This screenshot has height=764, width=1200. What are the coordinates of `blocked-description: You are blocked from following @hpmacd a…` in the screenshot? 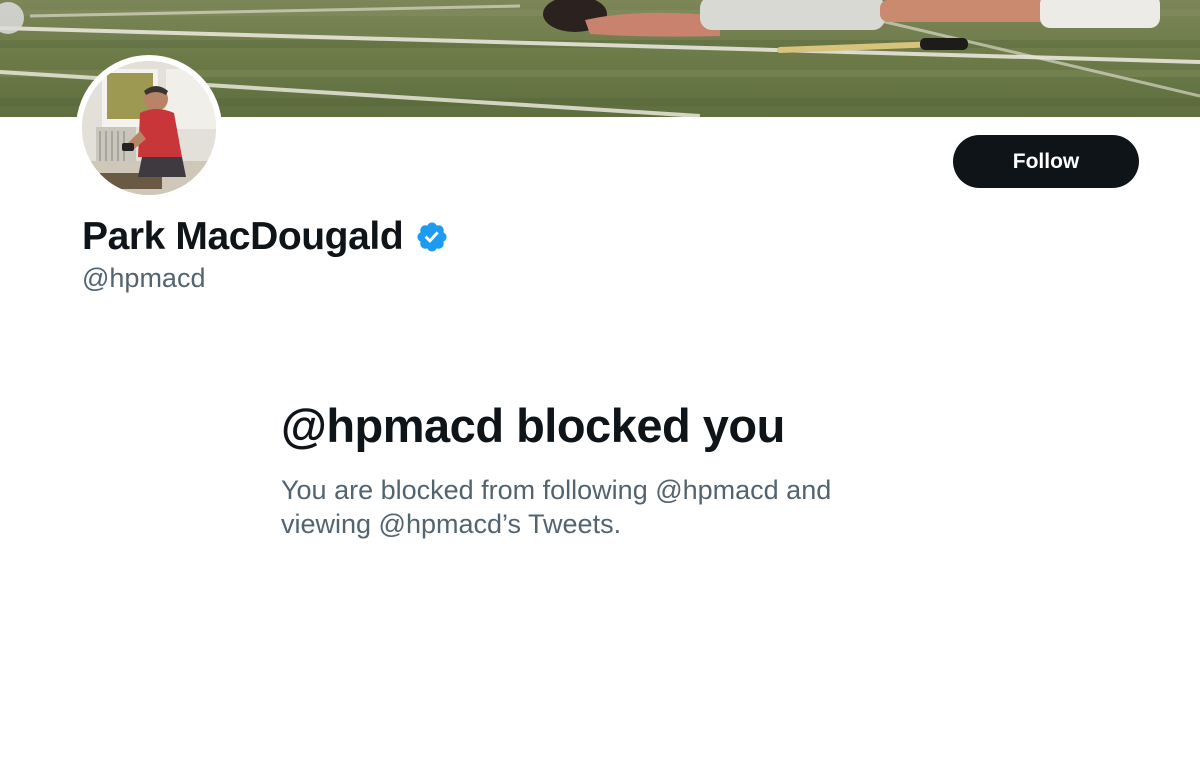 It's located at (601, 507).